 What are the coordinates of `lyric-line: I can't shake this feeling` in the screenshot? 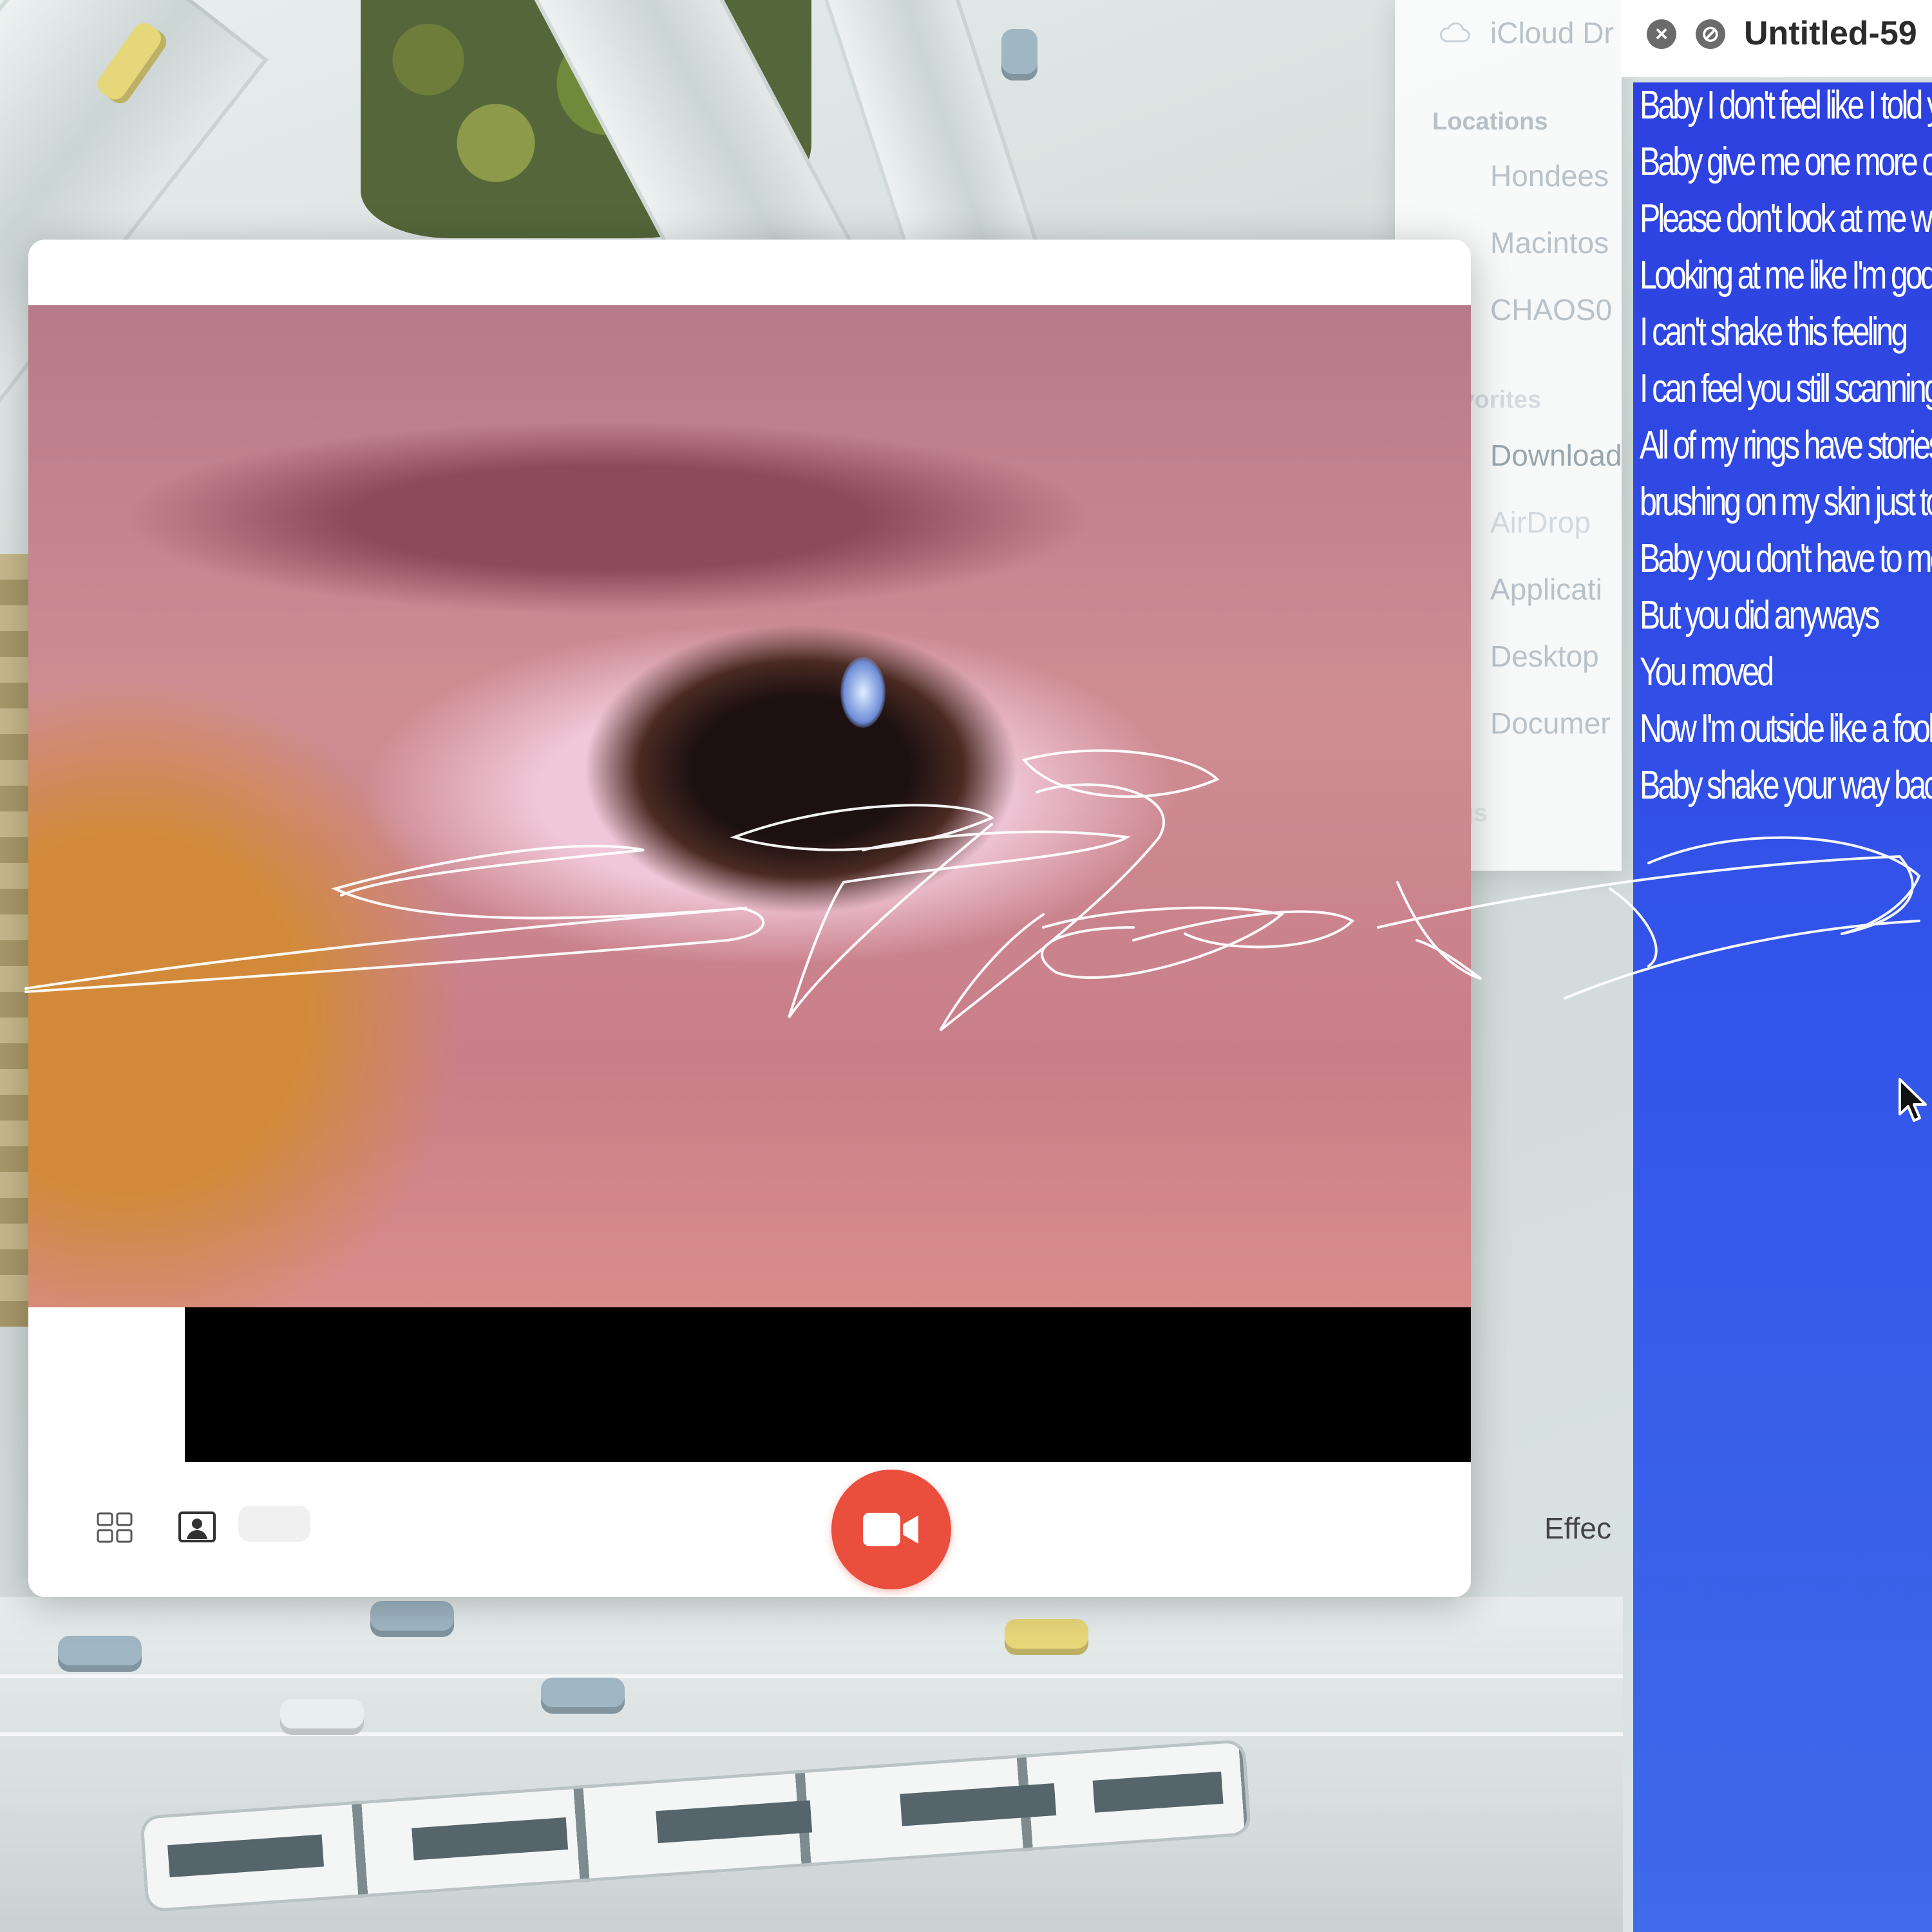 It's located at (1774, 332).